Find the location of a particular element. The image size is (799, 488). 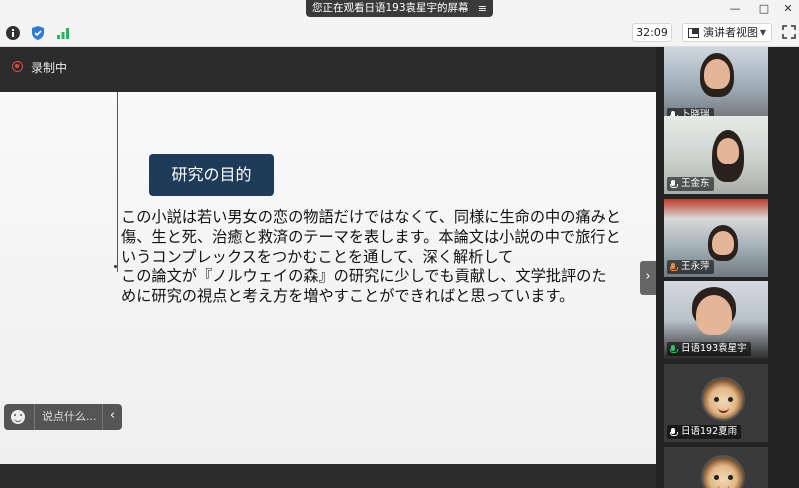

recording-label: 录制中 is located at coordinates (49, 68).